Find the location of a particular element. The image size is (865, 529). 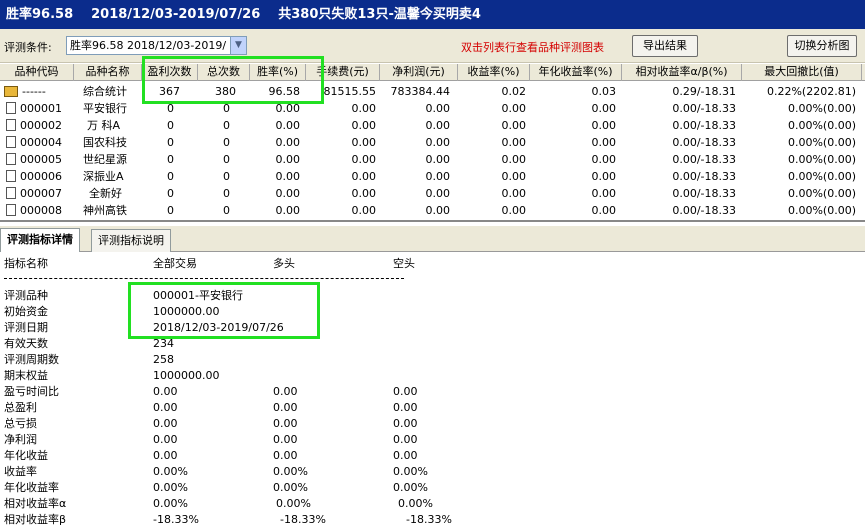

condition-label: 评测条件: is located at coordinates (28, 47).